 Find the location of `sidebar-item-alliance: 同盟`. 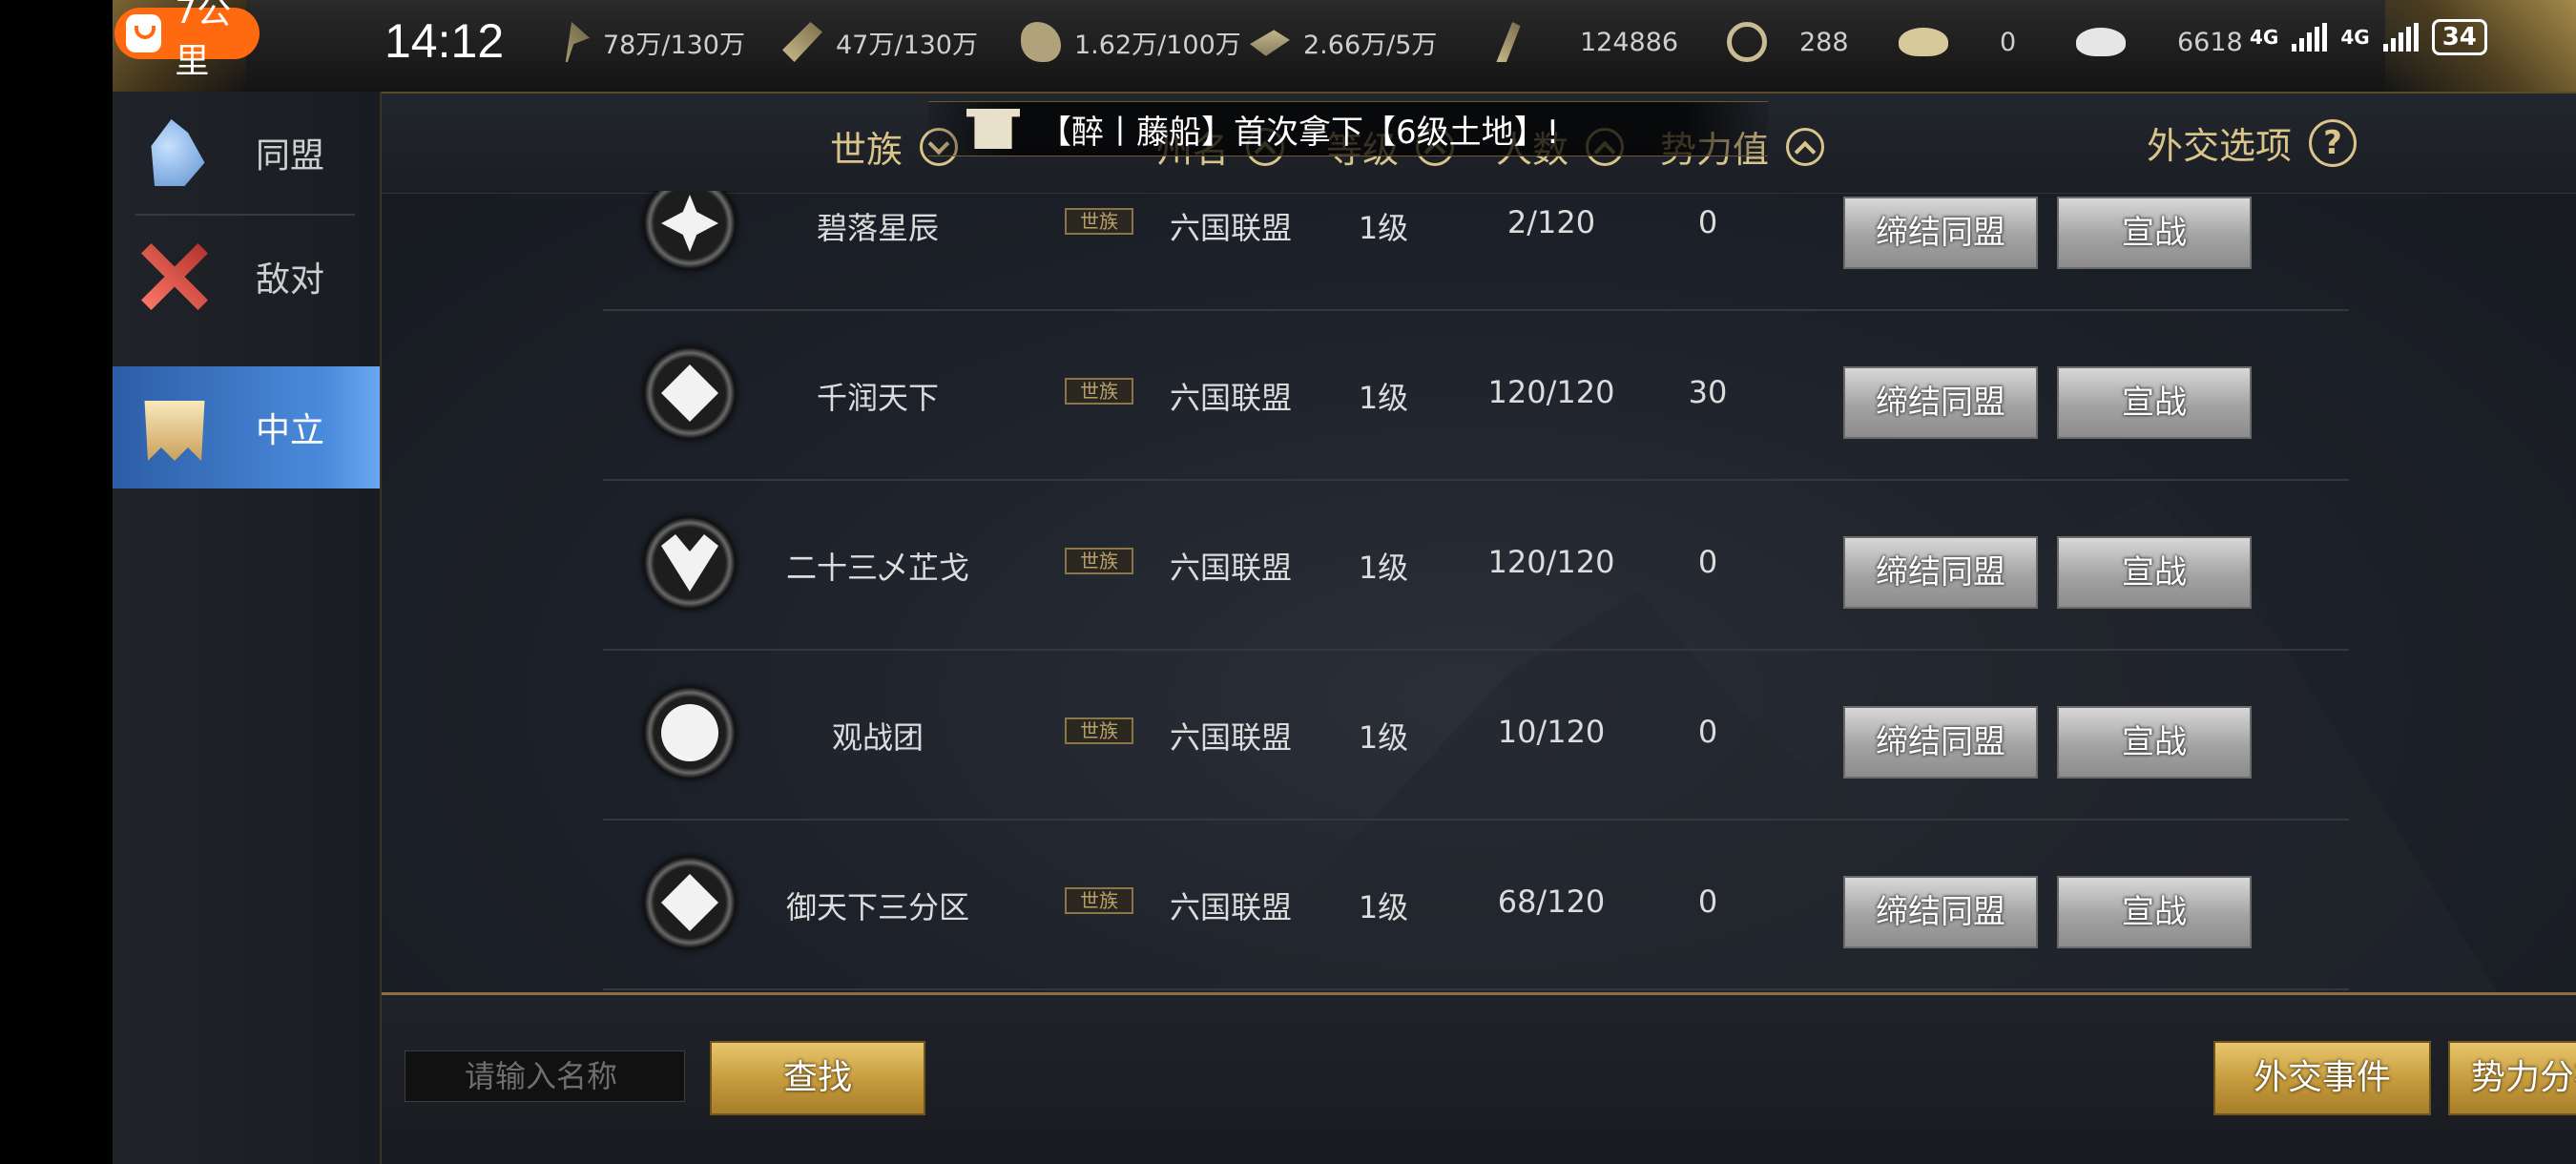

sidebar-item-alliance: 同盟 is located at coordinates (246, 153).